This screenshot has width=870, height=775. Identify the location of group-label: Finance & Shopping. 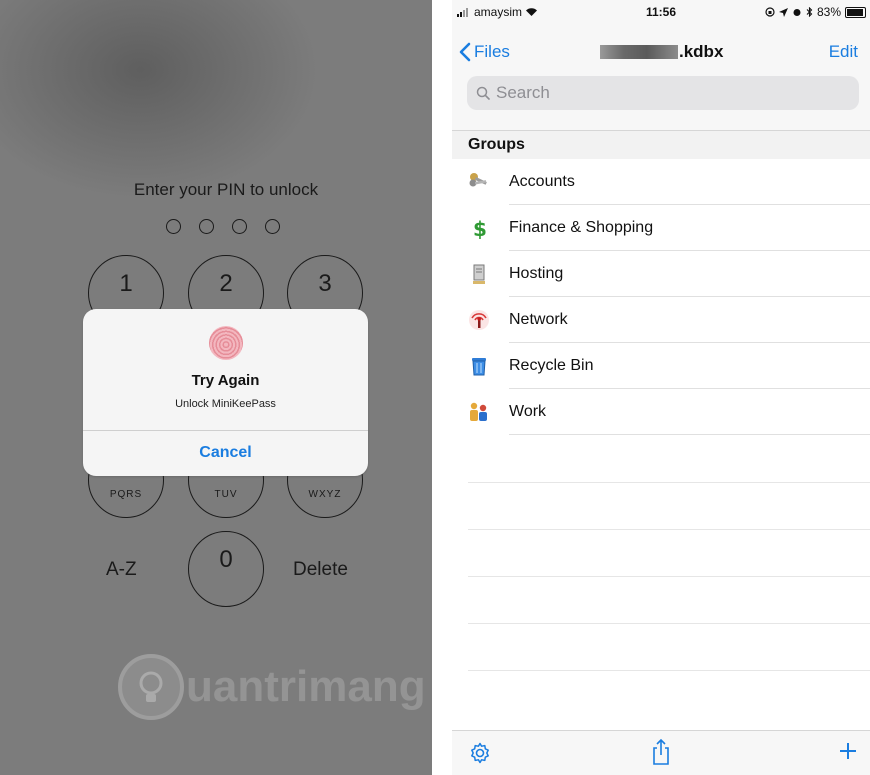
(581, 227).